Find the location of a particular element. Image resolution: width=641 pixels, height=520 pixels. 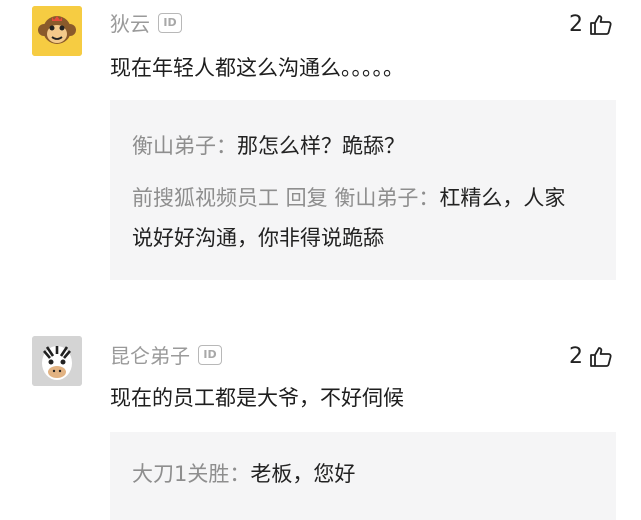

comment-text: 现在年轻人都这么沟通么。。。。。 is located at coordinates (257, 68).